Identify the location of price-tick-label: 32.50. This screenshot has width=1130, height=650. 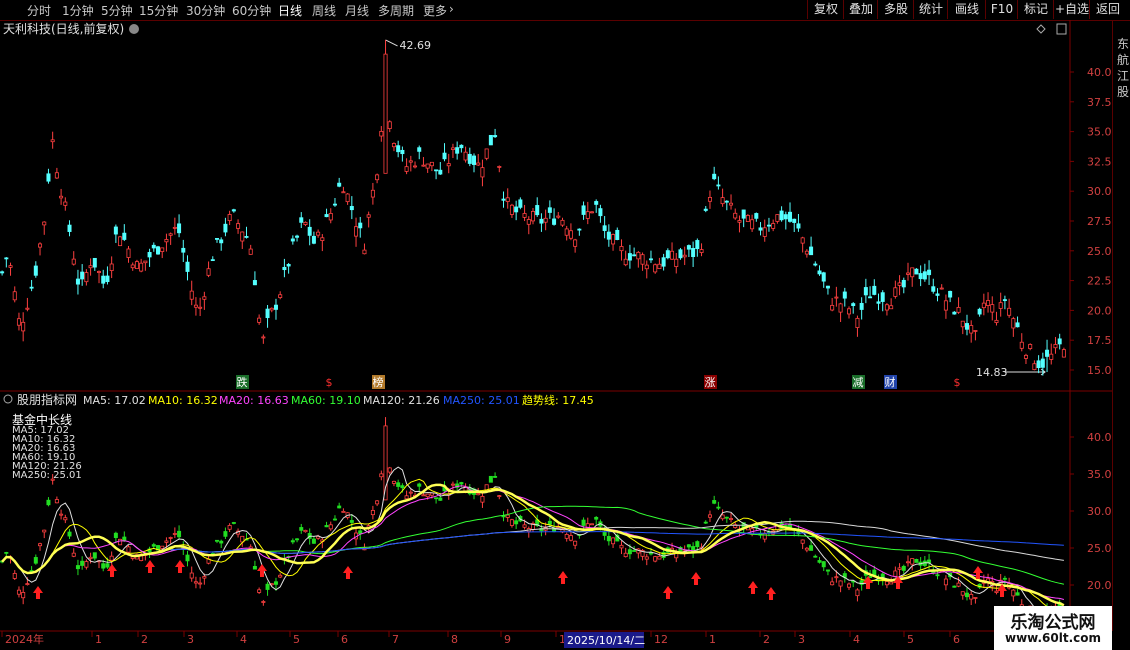
(1099, 161).